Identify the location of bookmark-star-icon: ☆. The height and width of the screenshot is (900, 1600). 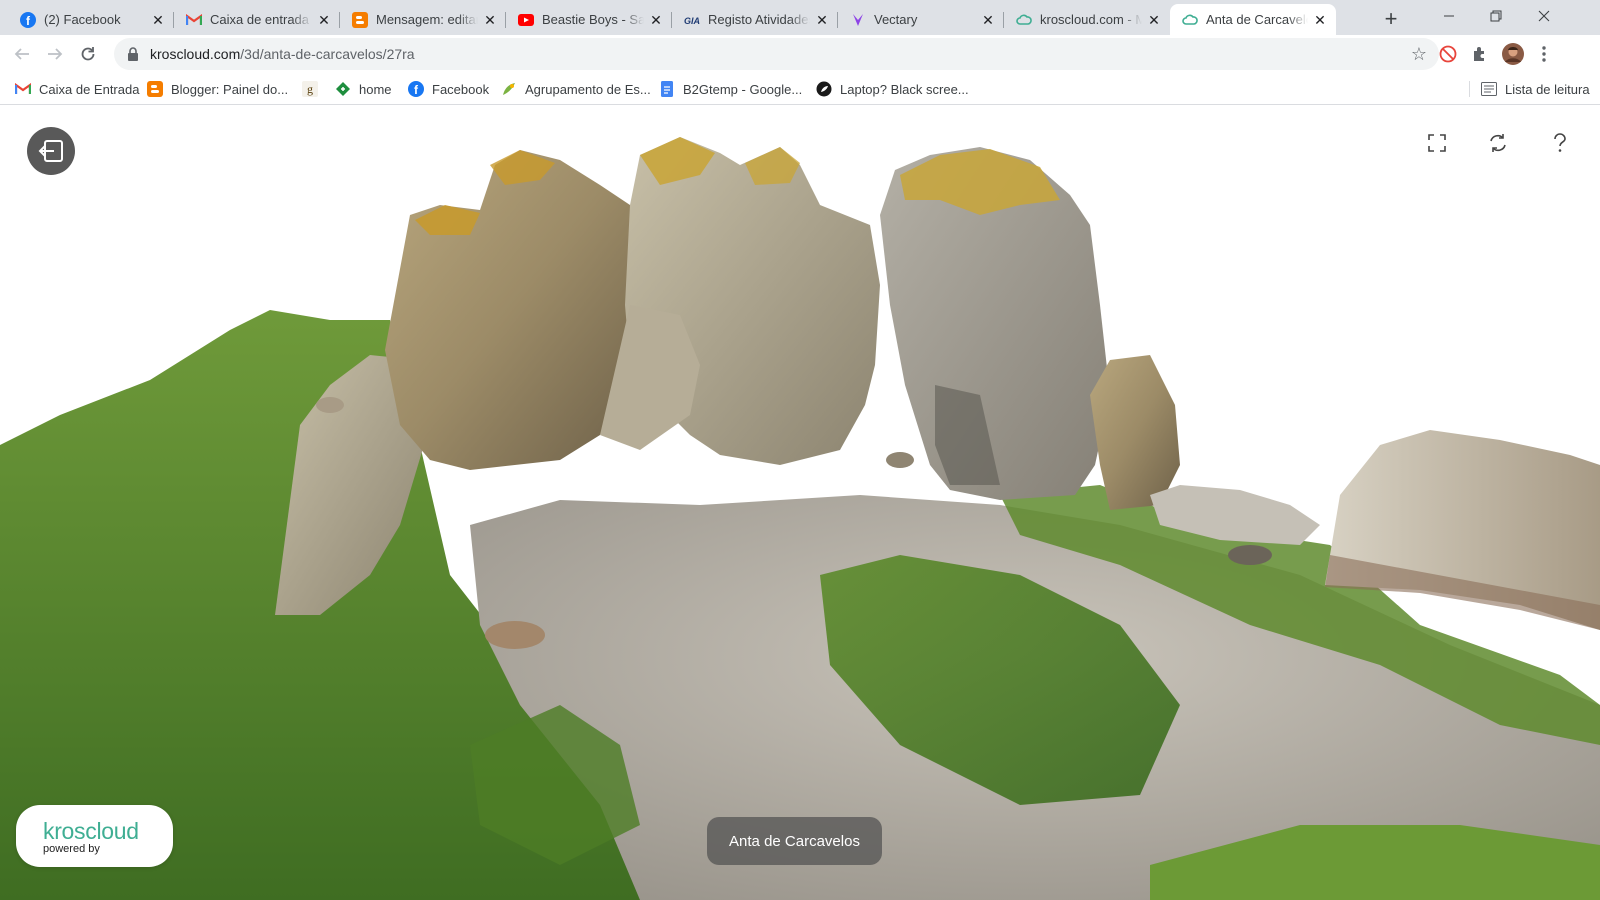
(1419, 54).